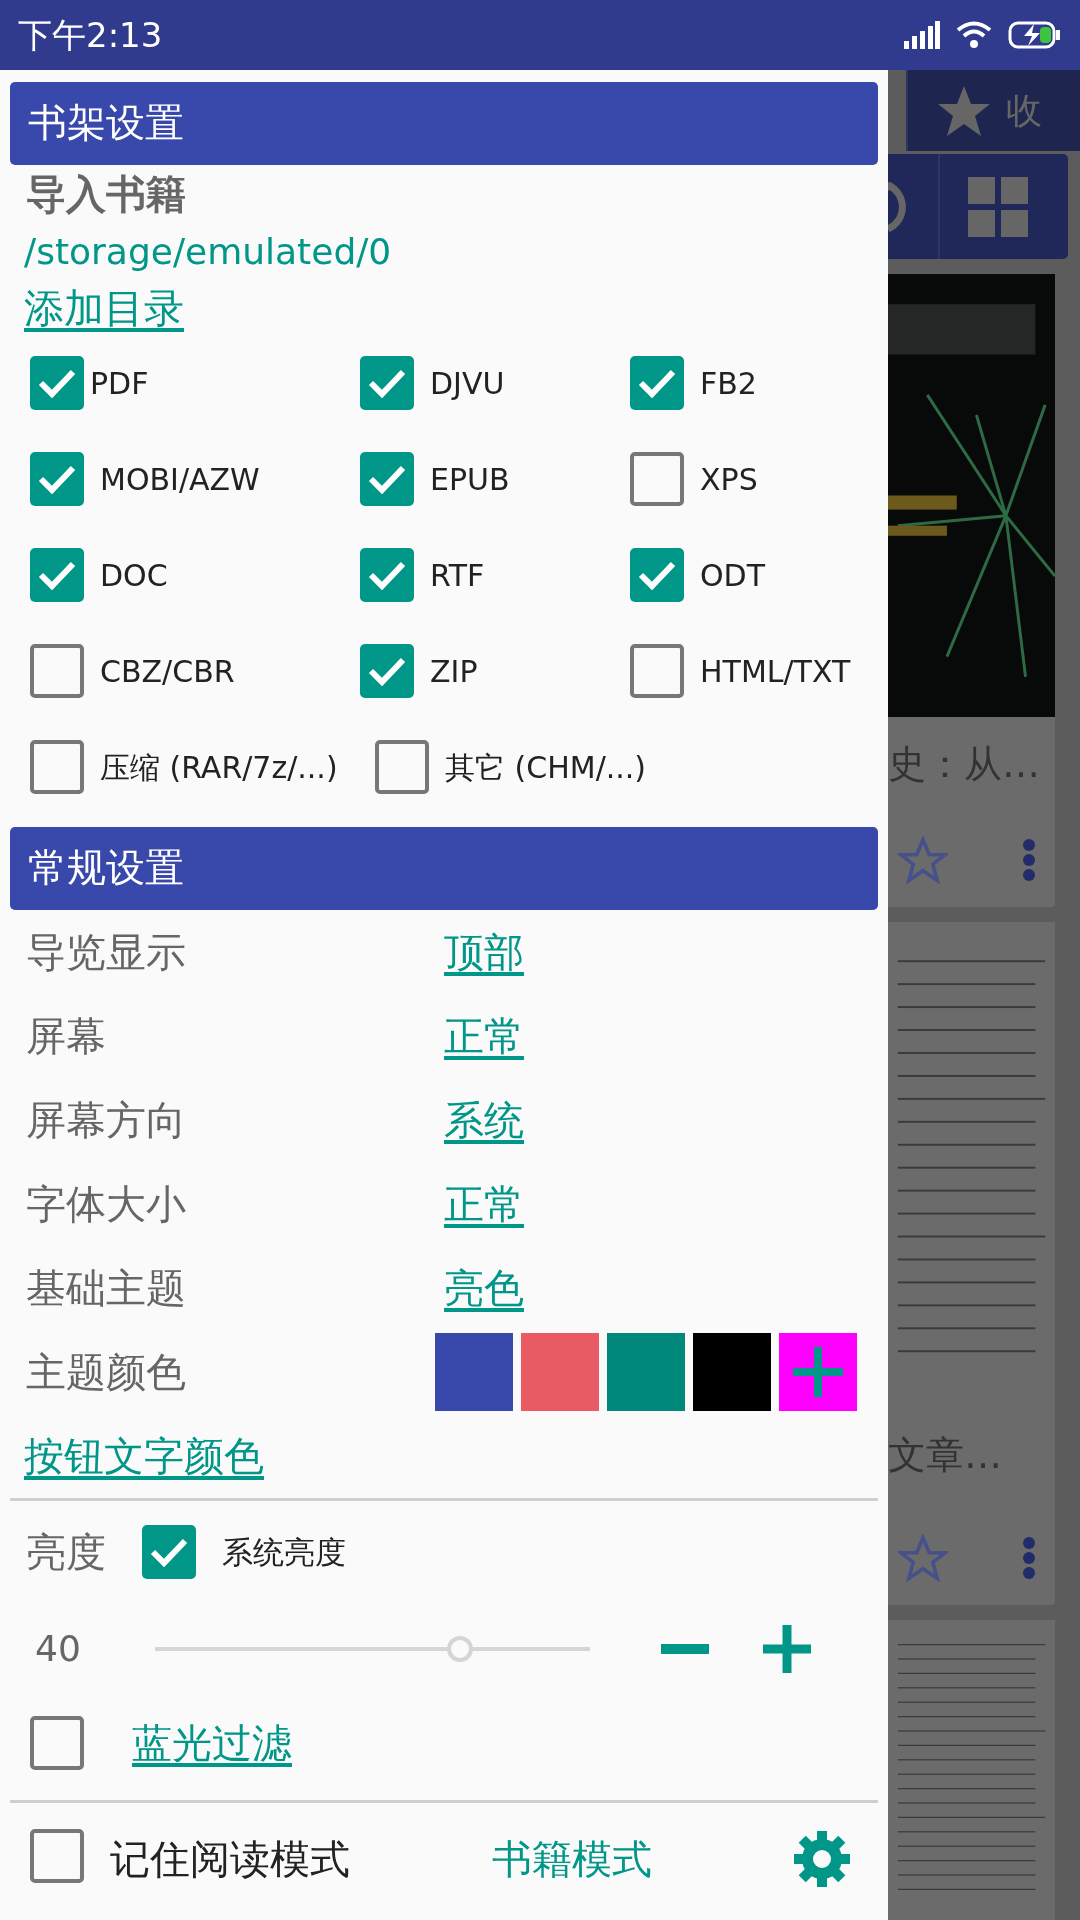  I want to click on add-color-button, so click(818, 1372).